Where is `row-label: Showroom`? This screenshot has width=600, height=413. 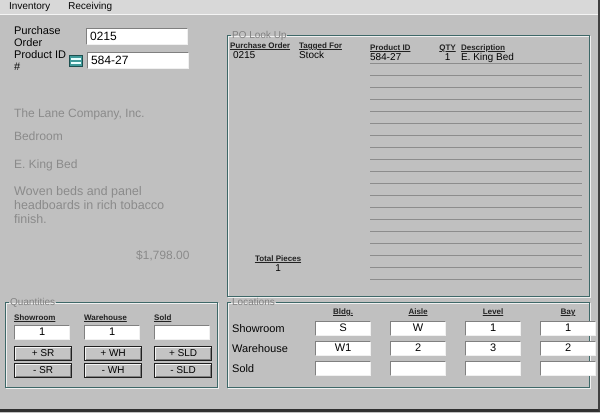 row-label: Showroom is located at coordinates (259, 328).